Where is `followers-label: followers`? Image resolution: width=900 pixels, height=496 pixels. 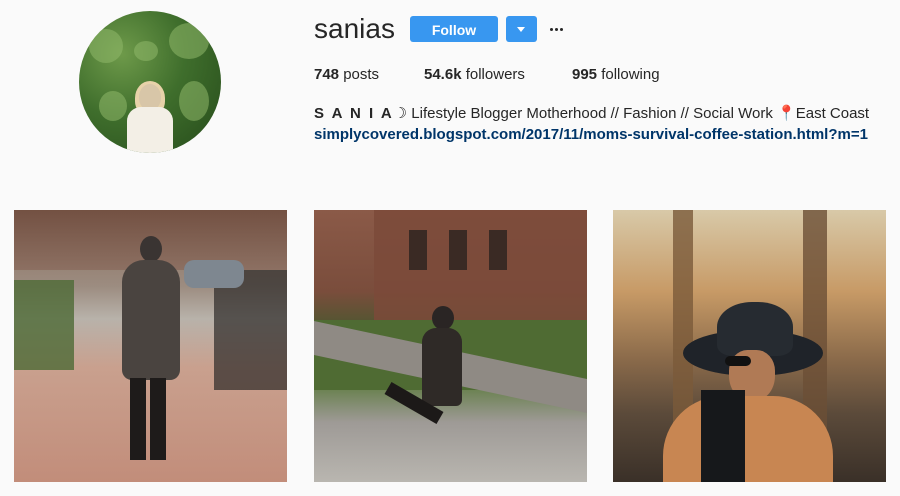
followers-label: followers is located at coordinates (493, 74).